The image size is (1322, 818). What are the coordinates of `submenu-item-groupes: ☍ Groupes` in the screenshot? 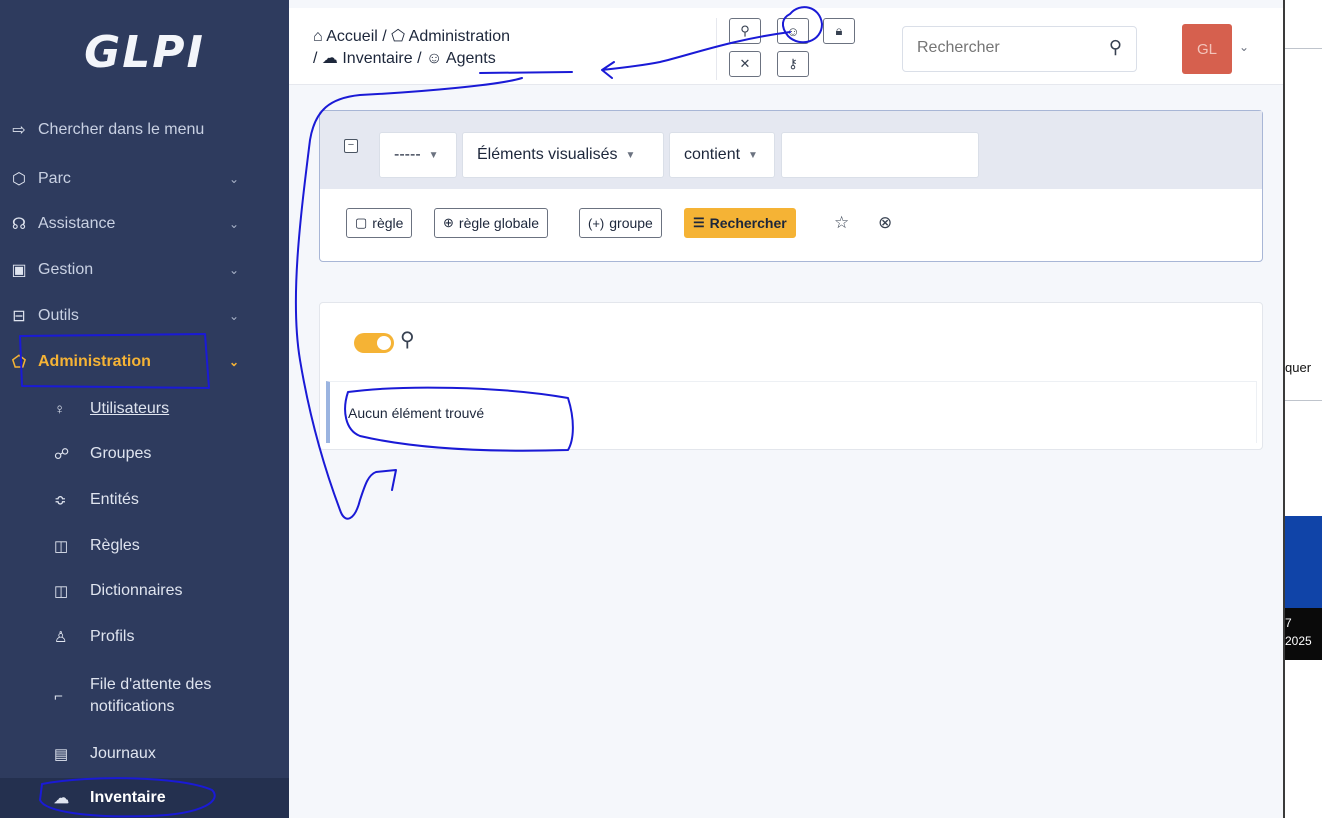 It's located at (169, 454).